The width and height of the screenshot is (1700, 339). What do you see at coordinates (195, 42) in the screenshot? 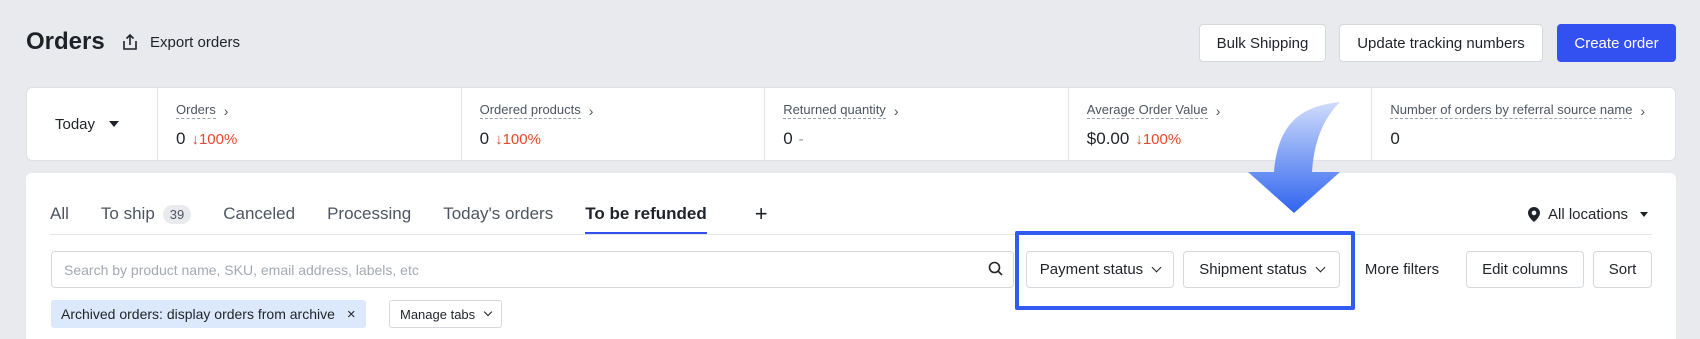
I see `export-orders-label: Export orders` at bounding box center [195, 42].